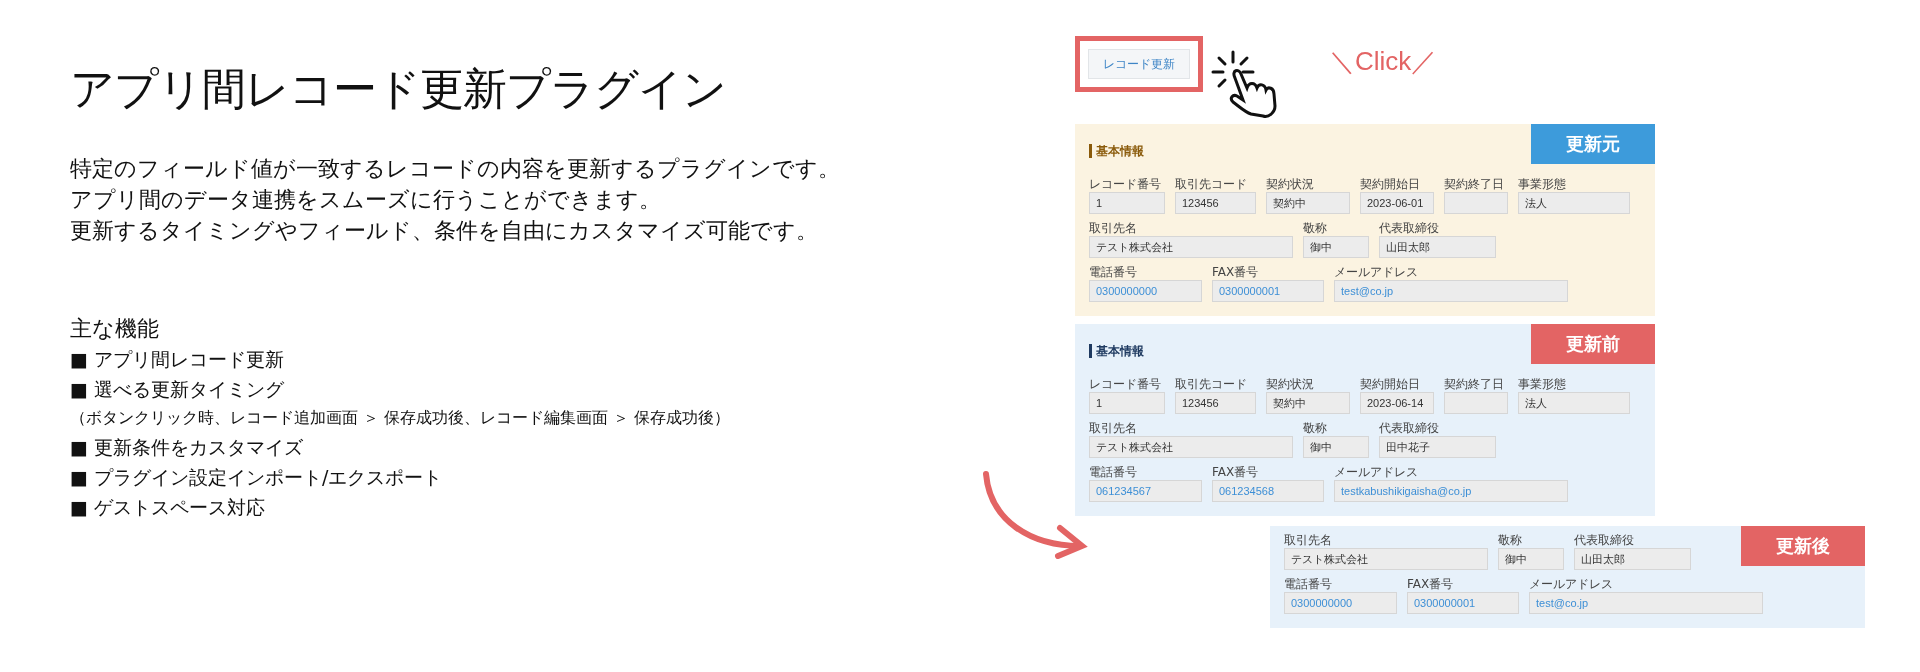  What do you see at coordinates (1437, 447) in the screenshot?
I see `field-value: 田中花子` at bounding box center [1437, 447].